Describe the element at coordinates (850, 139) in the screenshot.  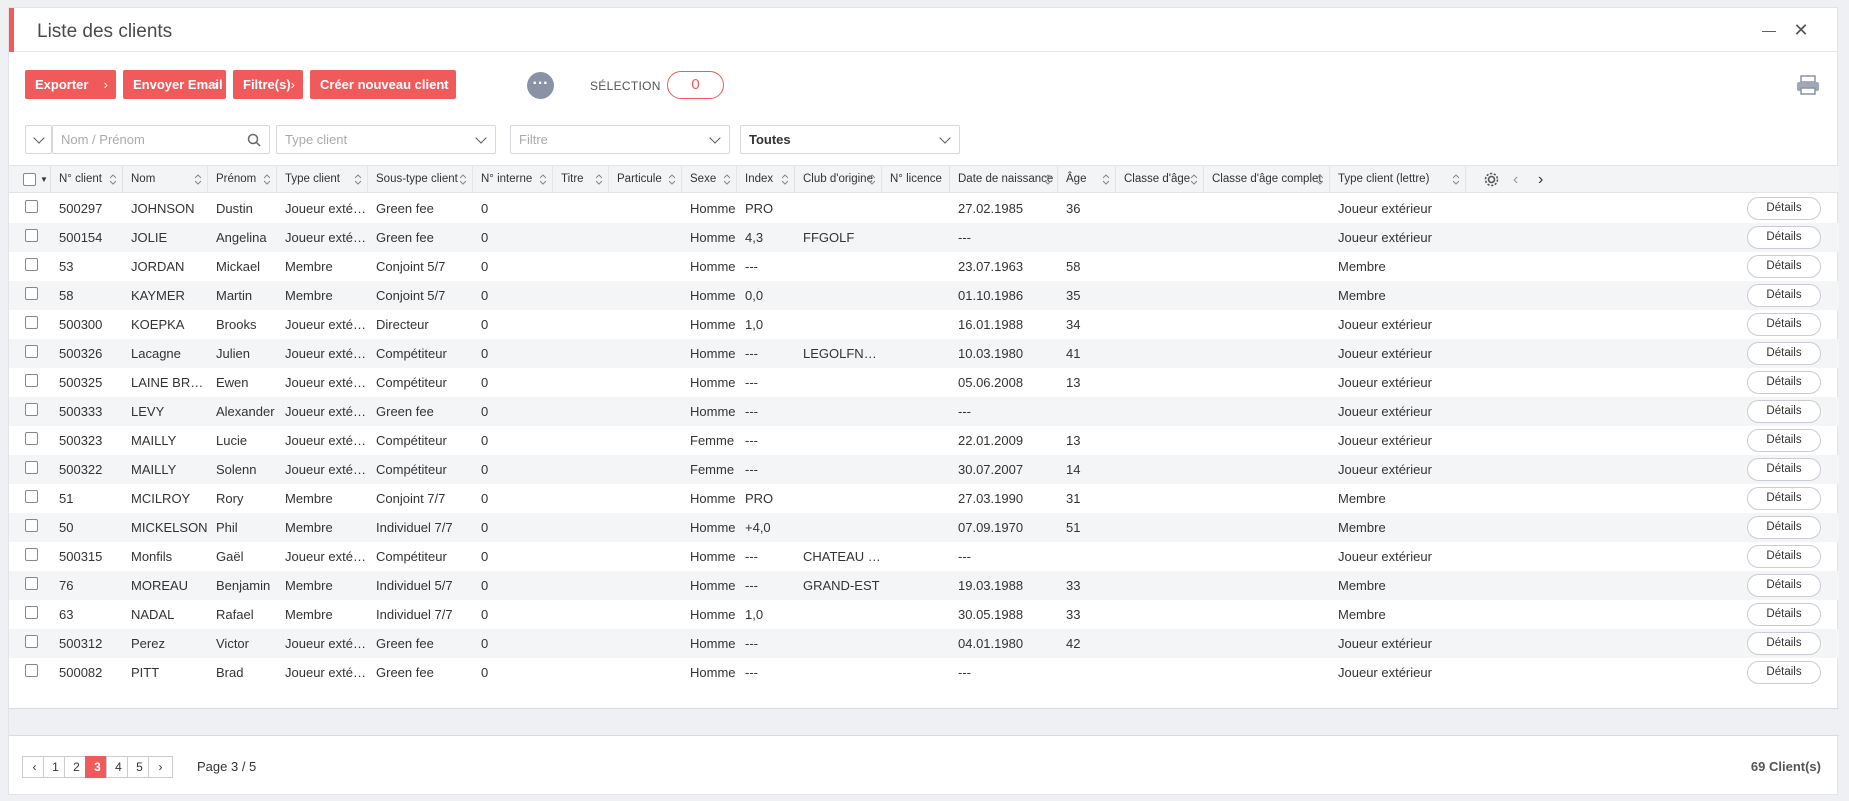
I see `scope-dropdown: Toutes` at that location.